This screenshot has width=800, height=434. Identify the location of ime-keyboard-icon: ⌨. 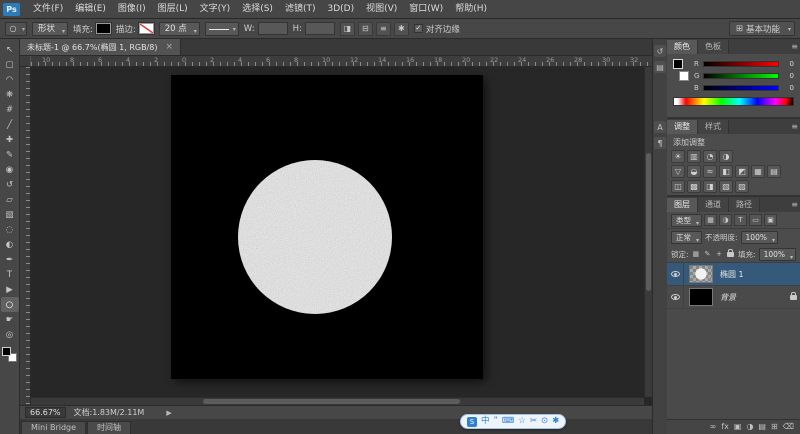
(508, 421).